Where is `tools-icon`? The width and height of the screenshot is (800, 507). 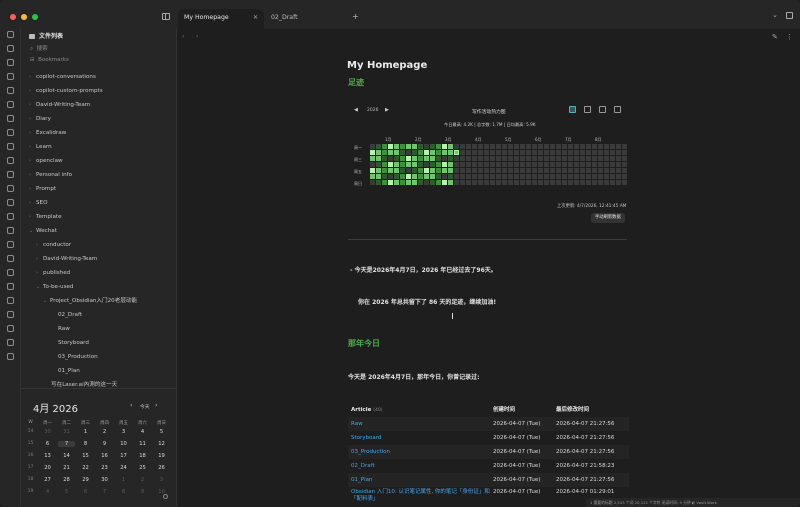 tools-icon is located at coordinates (10, 188).